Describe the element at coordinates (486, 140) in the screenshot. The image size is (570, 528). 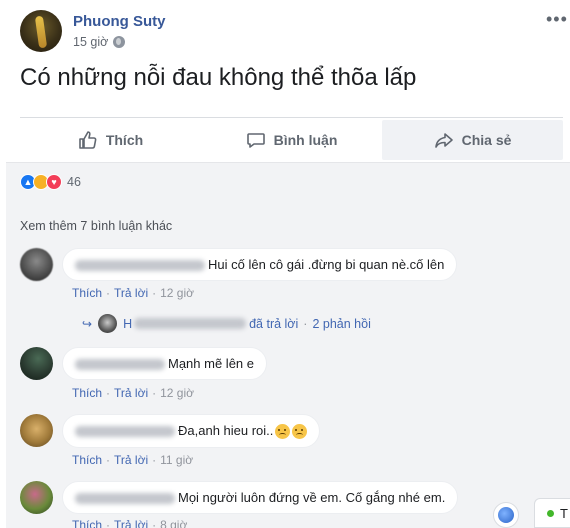
I see `share-button-label: Chia sẻ` at that location.